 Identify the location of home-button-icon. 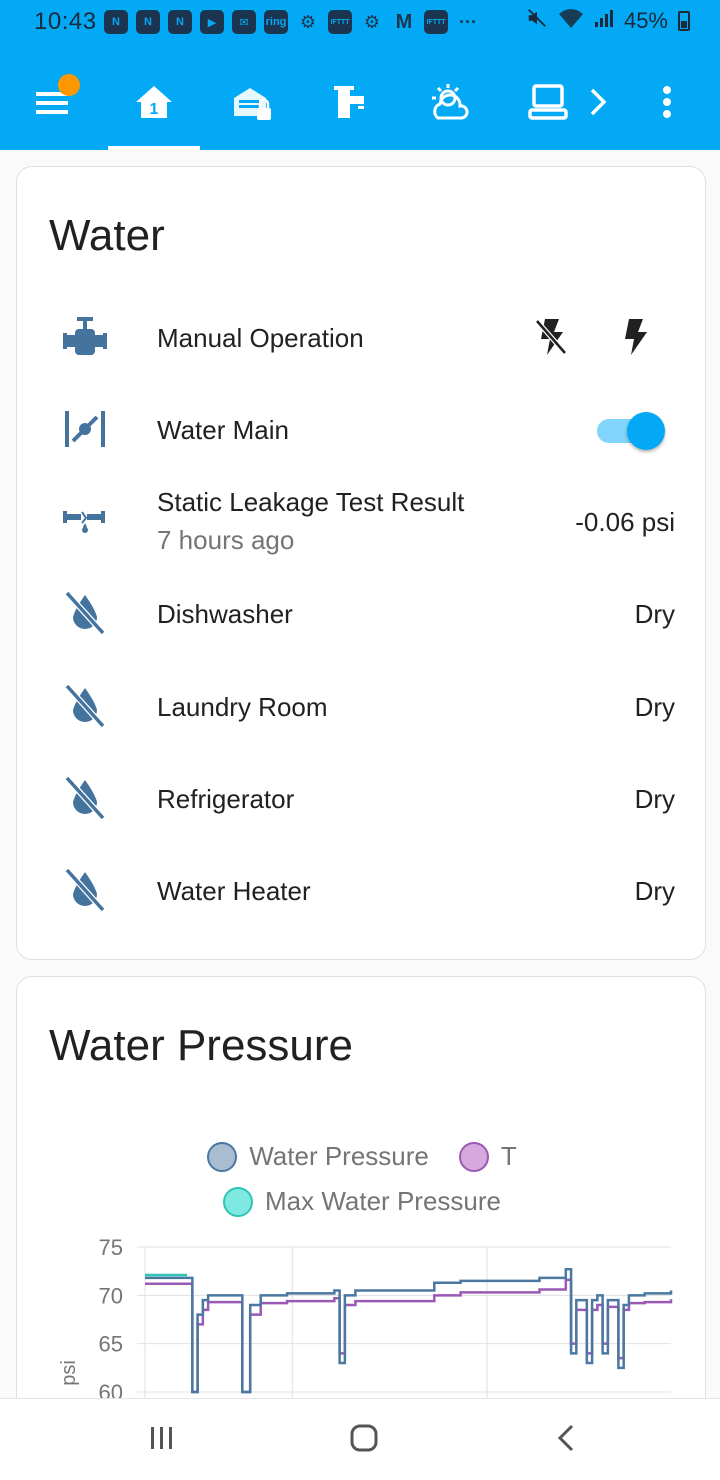
(364, 1440).